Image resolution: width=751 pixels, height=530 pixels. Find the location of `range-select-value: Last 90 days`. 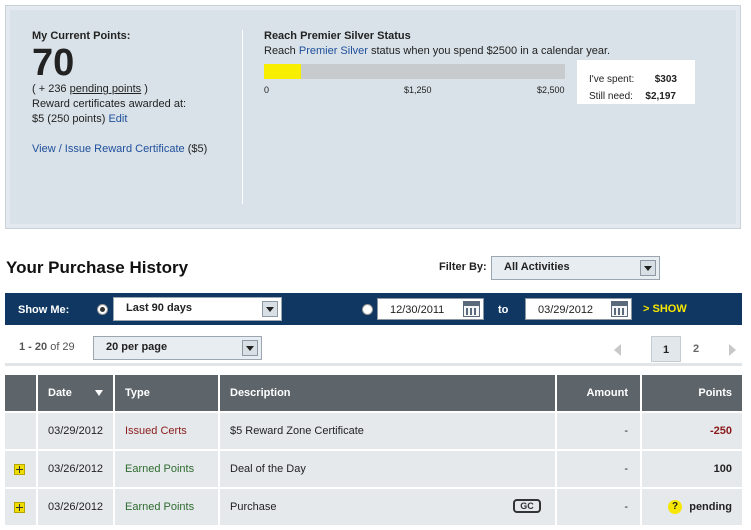

range-select-value: Last 90 days is located at coordinates (159, 308).